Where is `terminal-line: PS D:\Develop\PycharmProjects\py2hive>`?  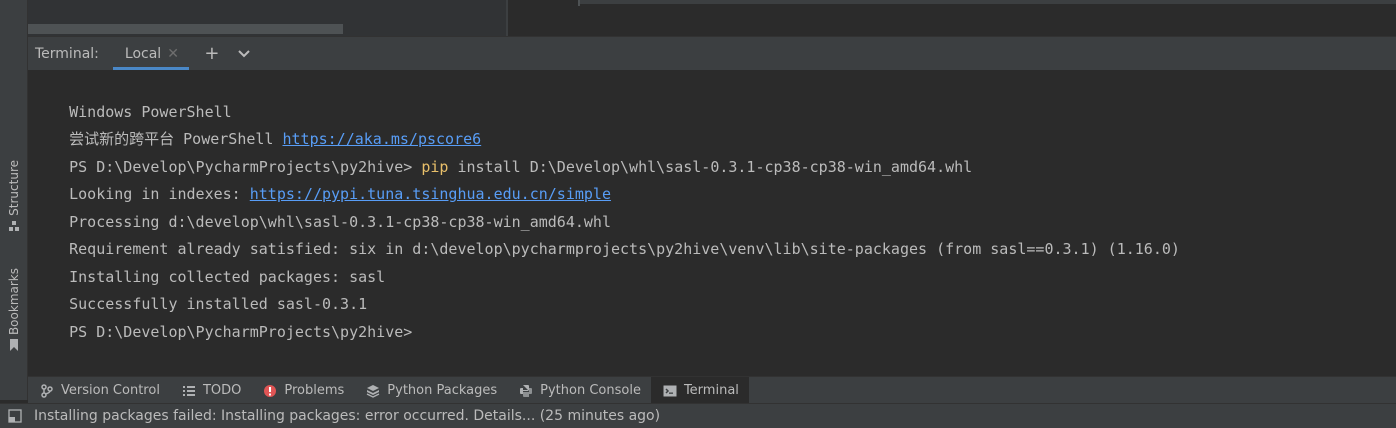 terminal-line: PS D:\Develop\PycharmProjects\py2hive> is located at coordinates (222, 316).